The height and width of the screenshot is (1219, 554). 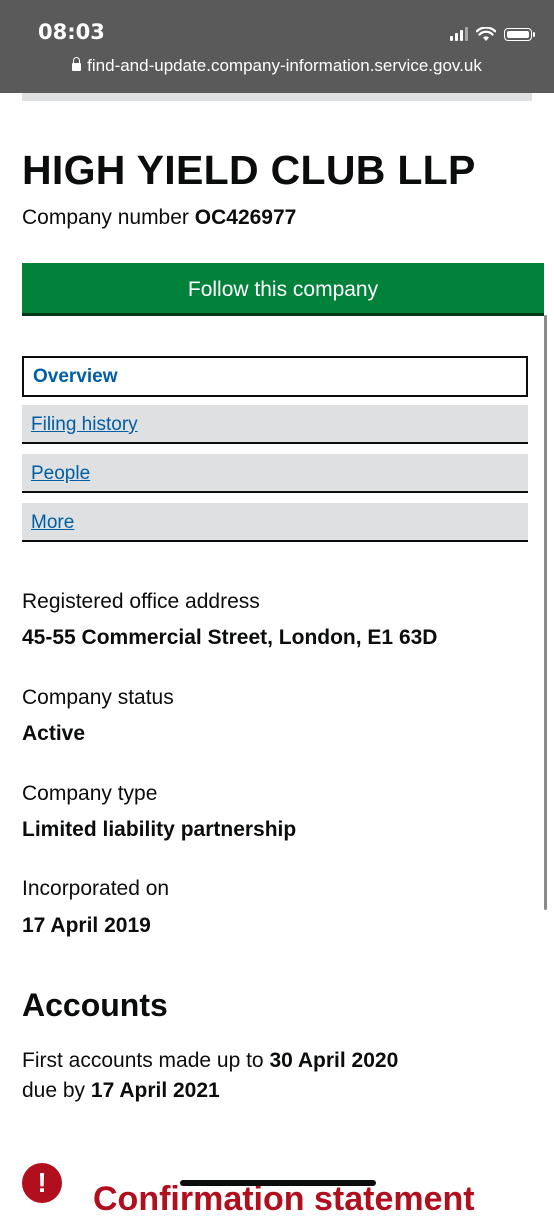 I want to click on accounts-due-line: due by 17 April 2021, so click(x=121, y=1091).